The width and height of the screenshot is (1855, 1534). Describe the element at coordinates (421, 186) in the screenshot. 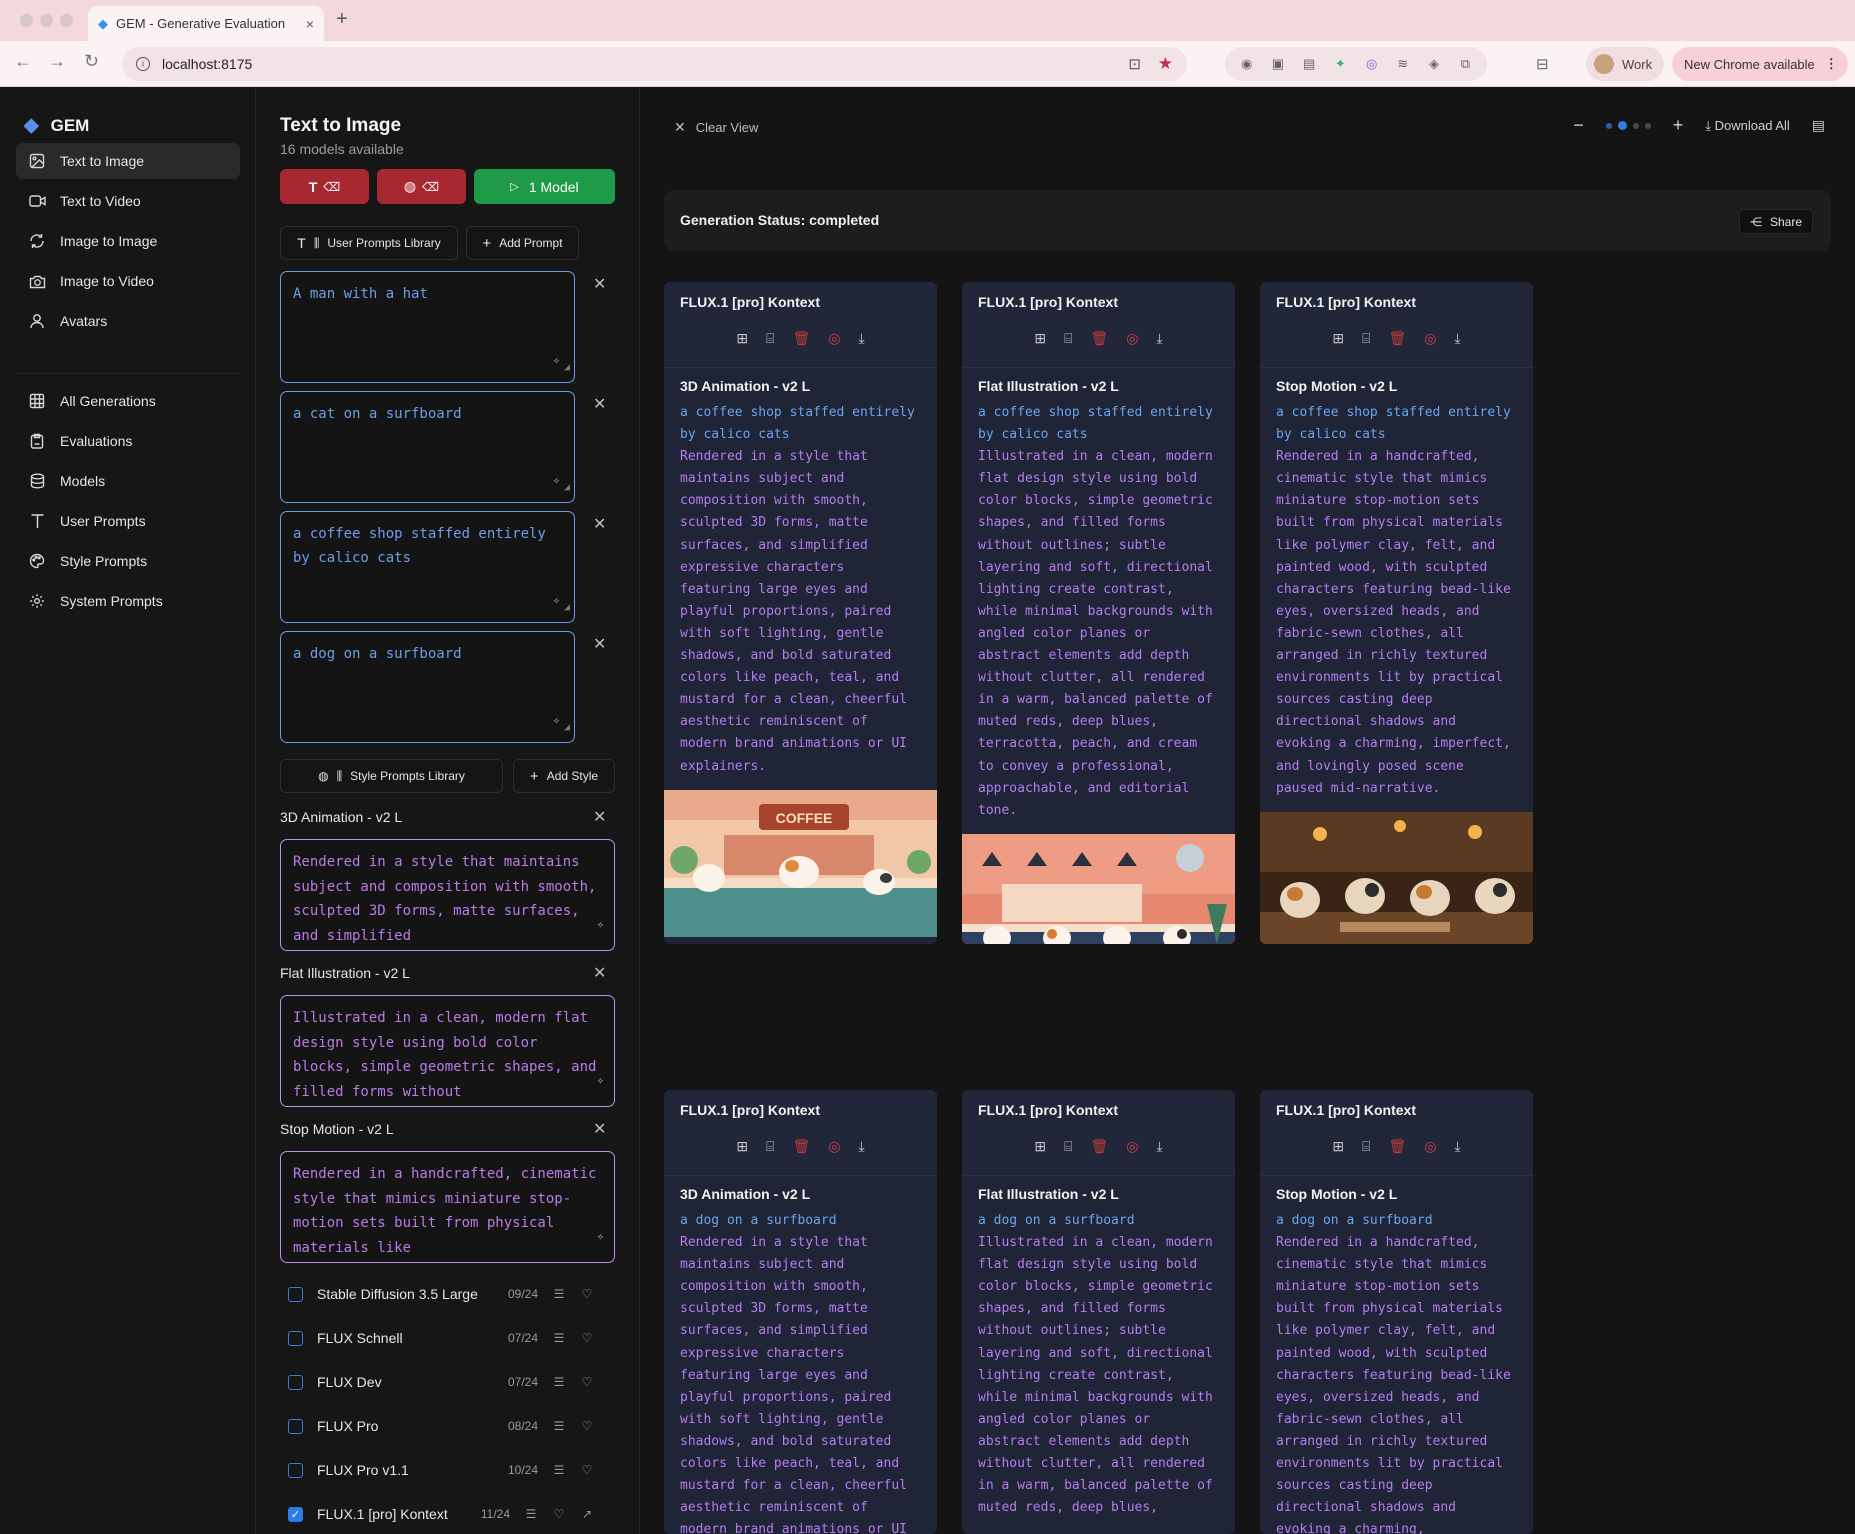

I see `clear-styles-button: ◍ ⌫` at that location.